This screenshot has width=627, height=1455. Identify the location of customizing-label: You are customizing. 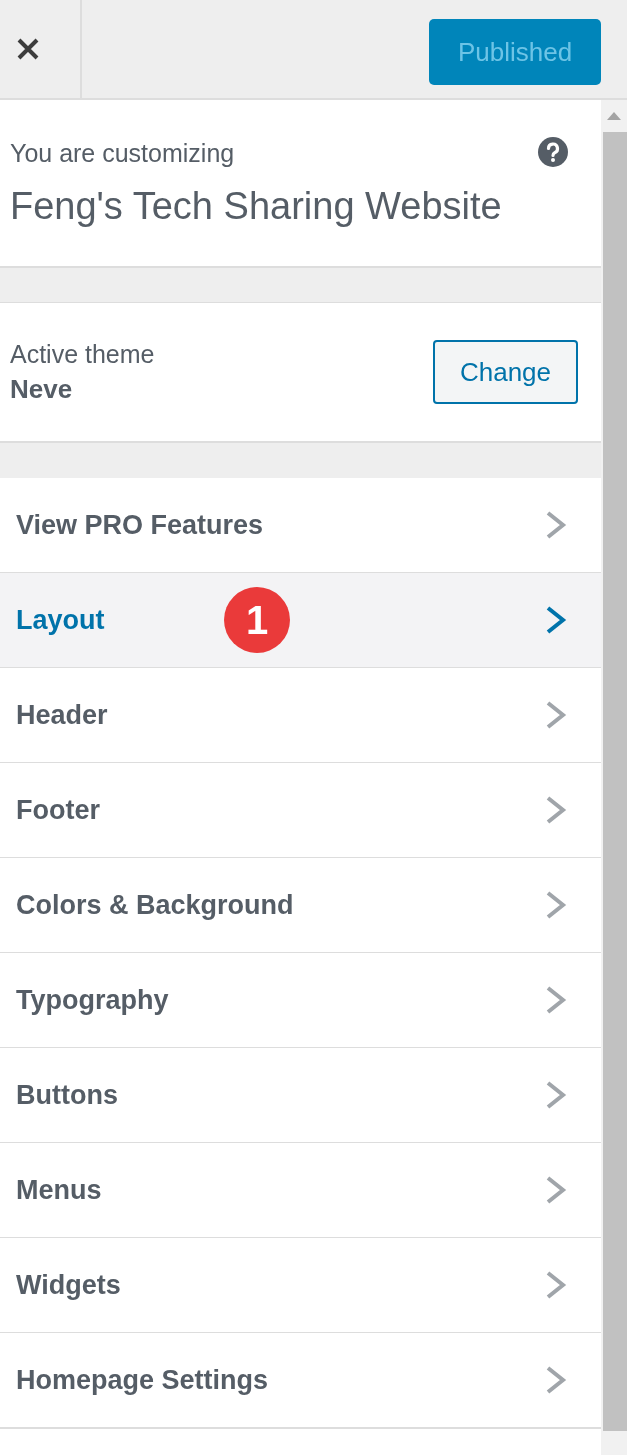
(122, 153).